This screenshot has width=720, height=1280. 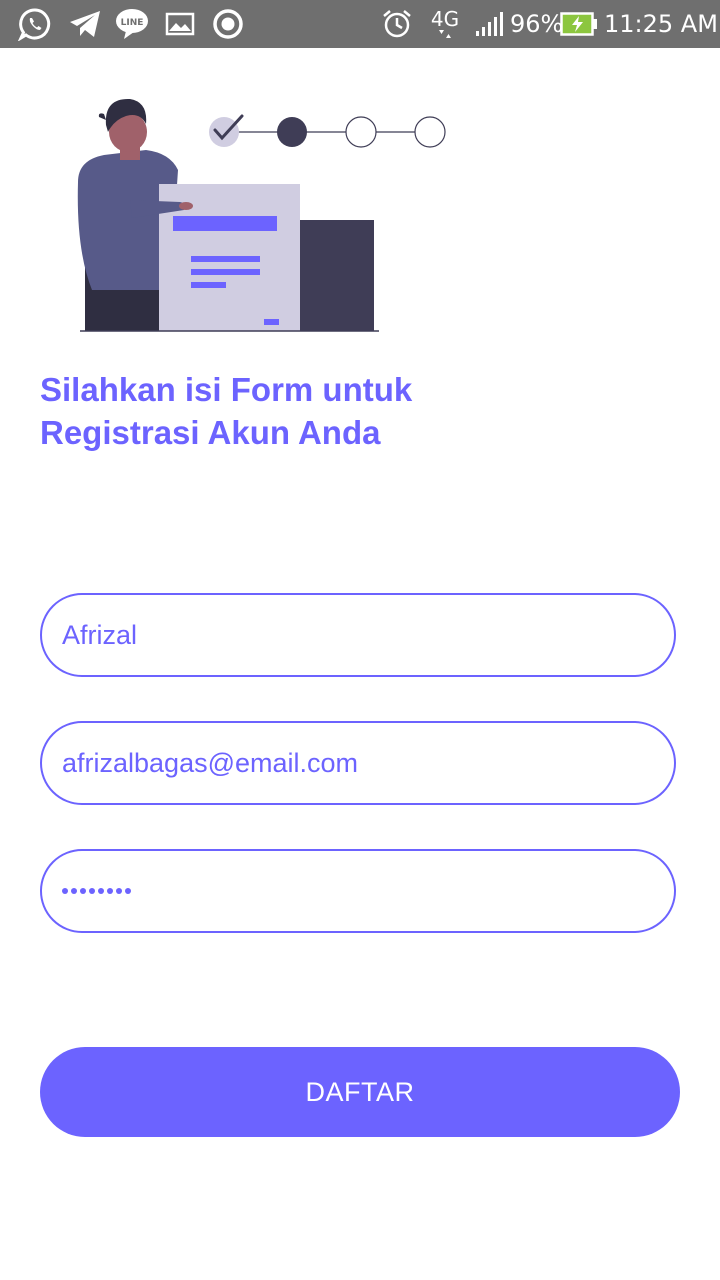 I want to click on register-button: DAFTAR, so click(x=360, y=1092).